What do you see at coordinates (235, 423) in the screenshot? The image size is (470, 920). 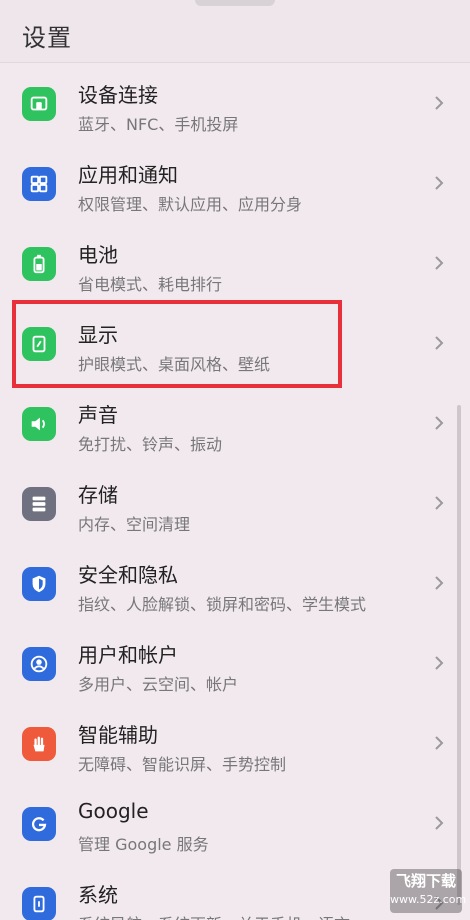 I see `settings-item-sound: 声音 免打扰、铃声、振动` at bounding box center [235, 423].